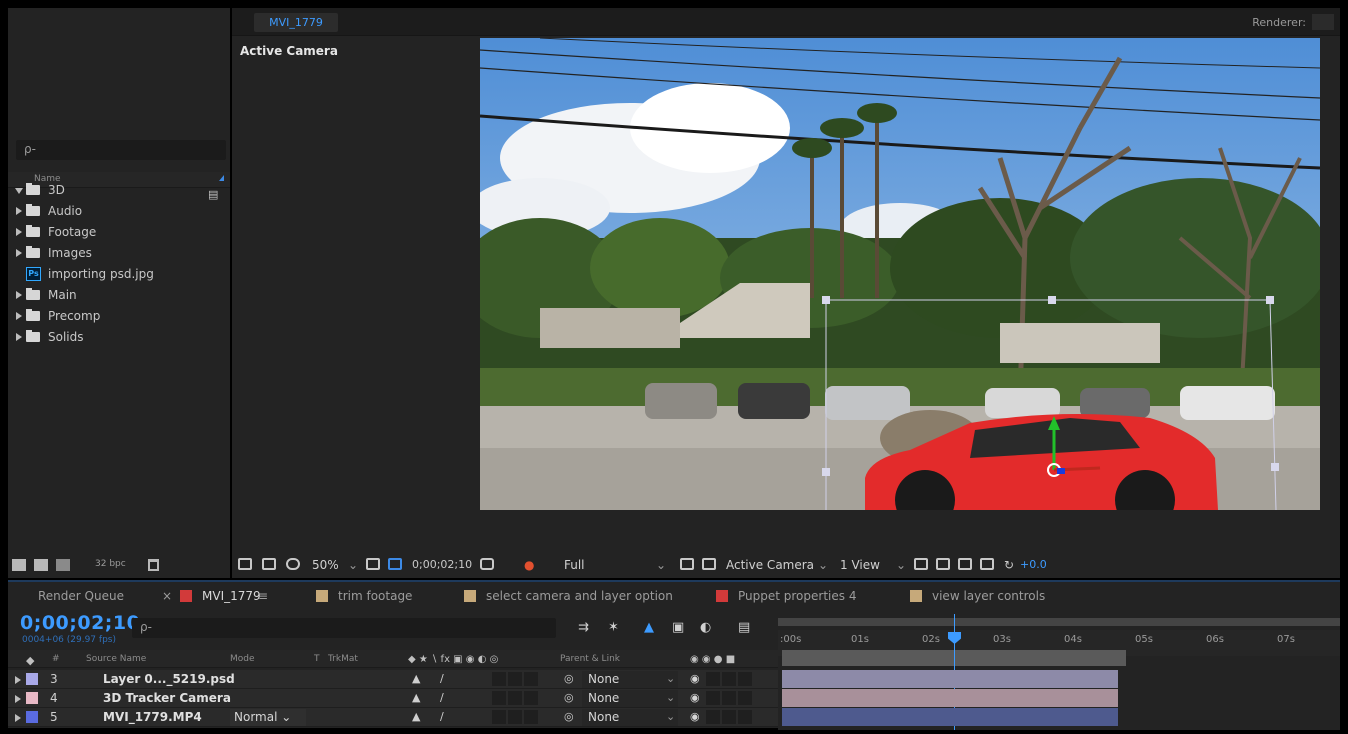  What do you see at coordinates (442, 564) in the screenshot?
I see `current-time-display: 0;00;02;10` at bounding box center [442, 564].